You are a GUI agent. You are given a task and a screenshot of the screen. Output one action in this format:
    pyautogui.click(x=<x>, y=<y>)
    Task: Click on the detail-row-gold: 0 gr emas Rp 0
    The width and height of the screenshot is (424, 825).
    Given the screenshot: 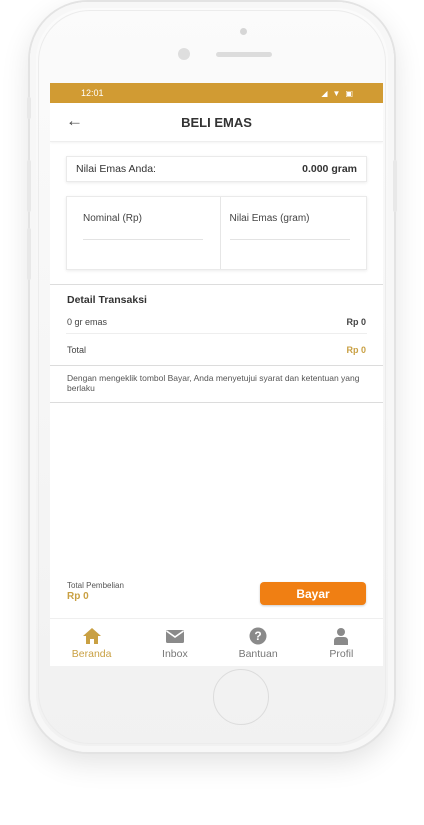 What is the action you would take?
    pyautogui.click(x=216, y=316)
    